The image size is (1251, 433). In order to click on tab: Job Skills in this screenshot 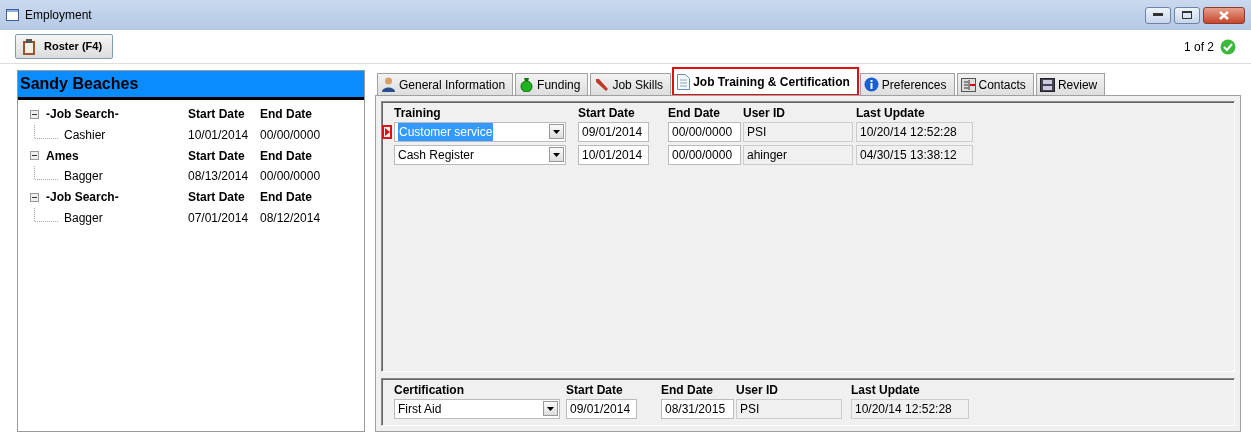, I will do `click(631, 84)`.